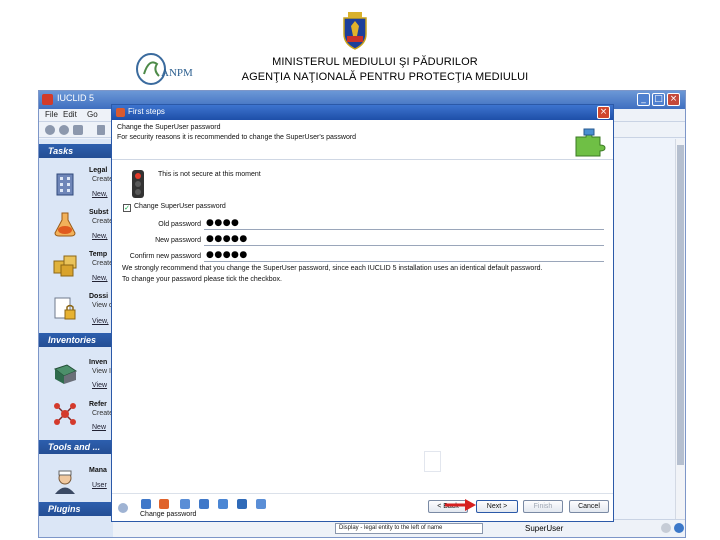  What do you see at coordinates (460, 505) in the screenshot?
I see `red-arrow-annotation-icon` at bounding box center [460, 505].